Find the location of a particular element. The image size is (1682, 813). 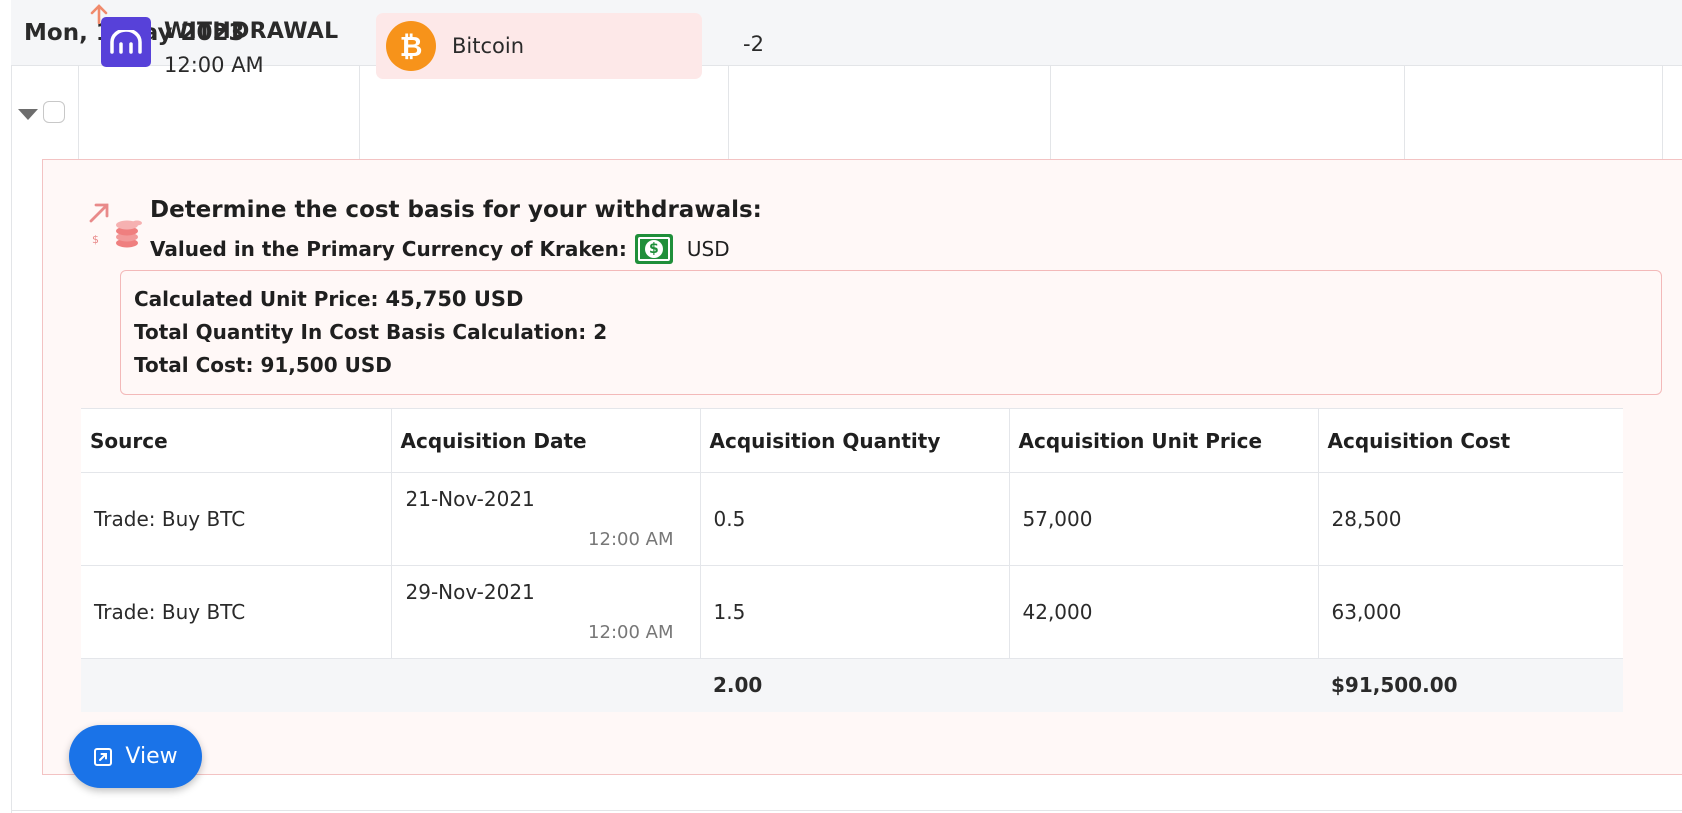

transaction-row is located at coordinates (846, 112).